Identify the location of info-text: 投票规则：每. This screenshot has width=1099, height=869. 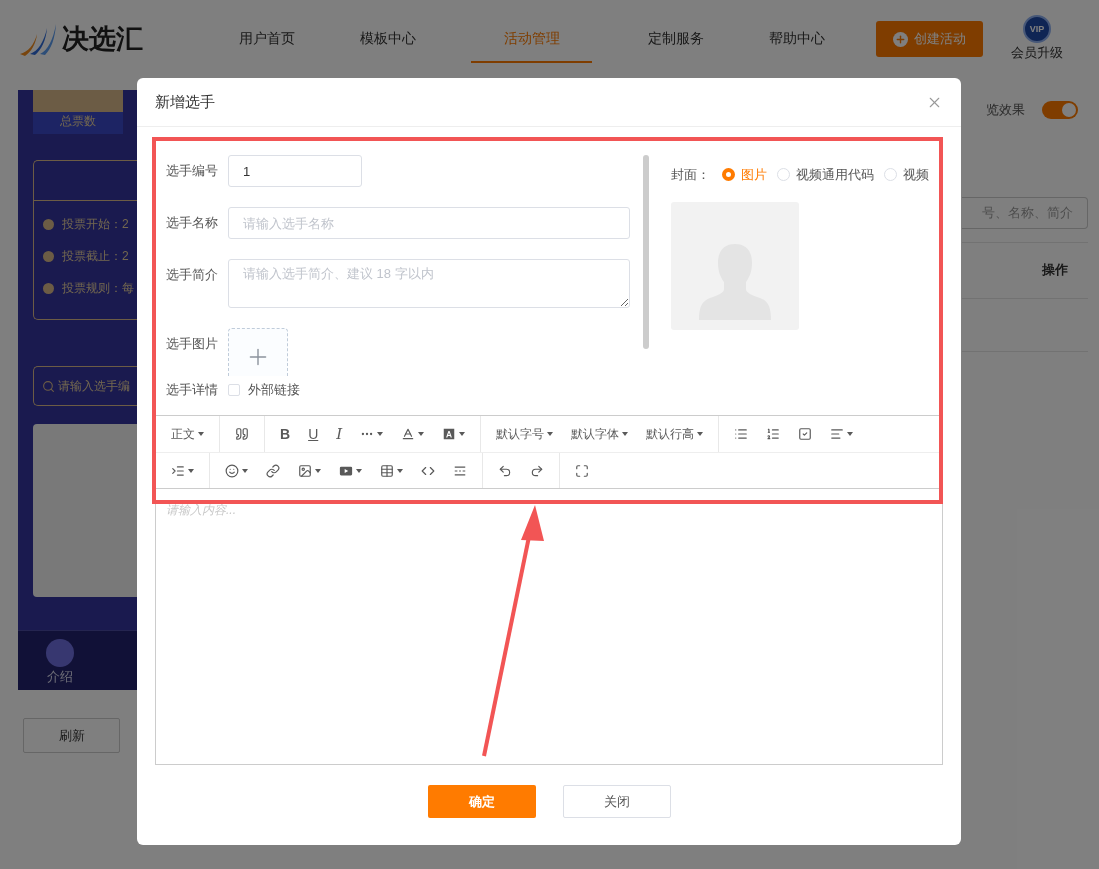
(98, 288).